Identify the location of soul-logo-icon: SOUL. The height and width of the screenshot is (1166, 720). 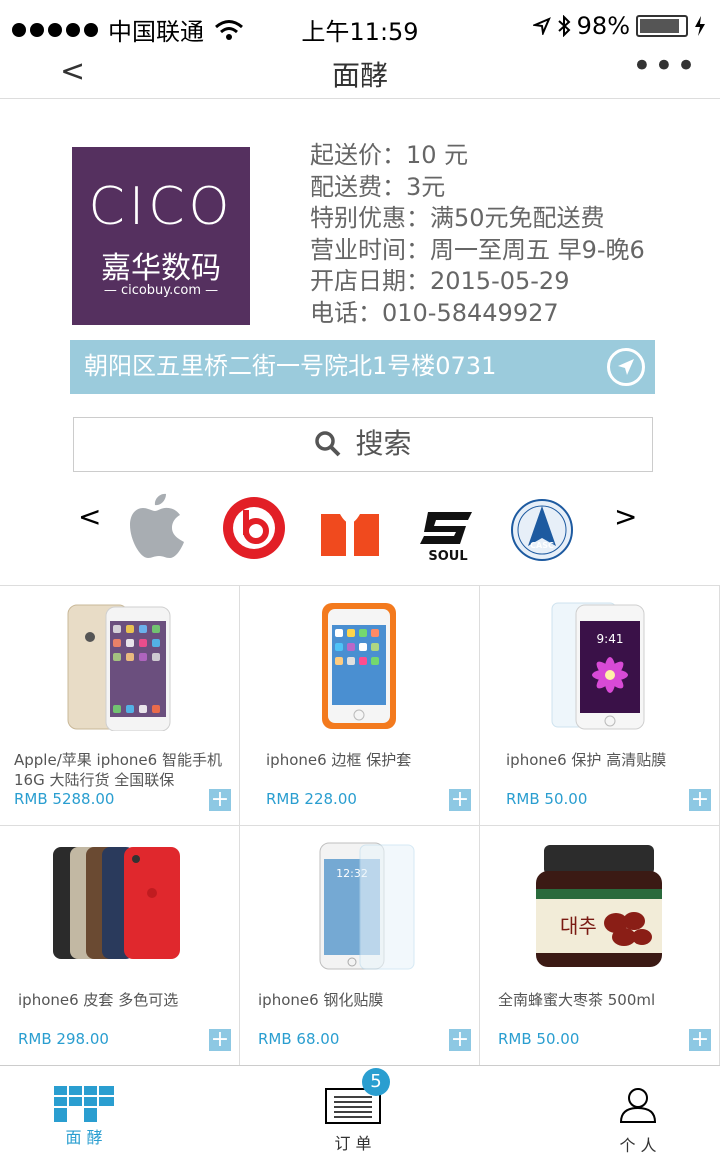
(448, 527).